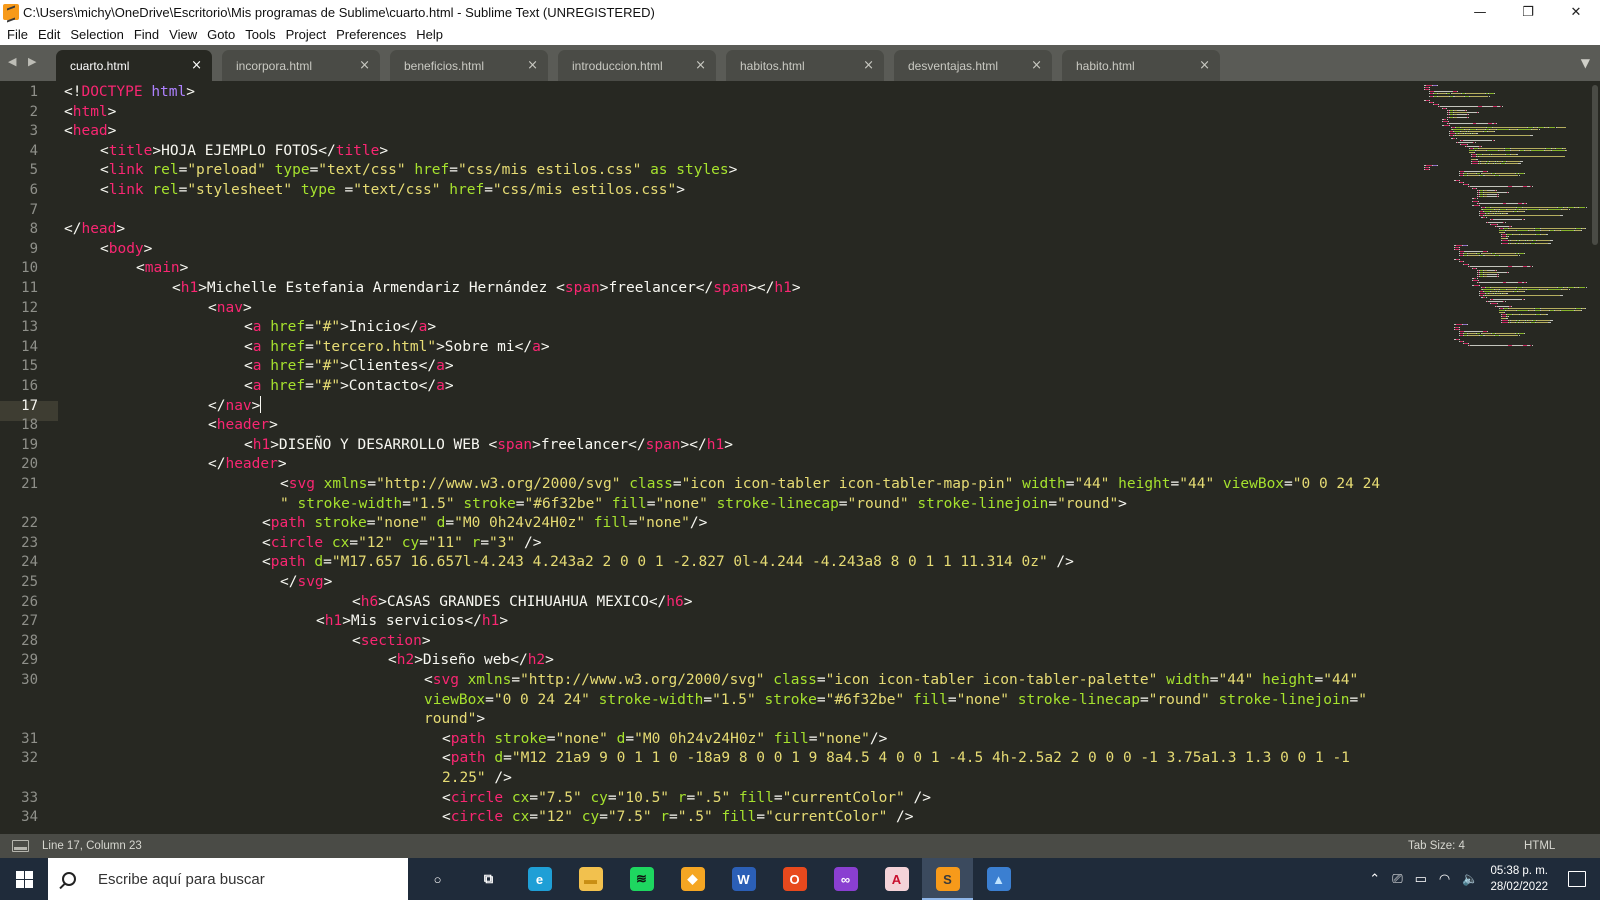 This screenshot has height=900, width=1600. I want to click on tab-incorpora: incorpora.html ×, so click(301, 65).